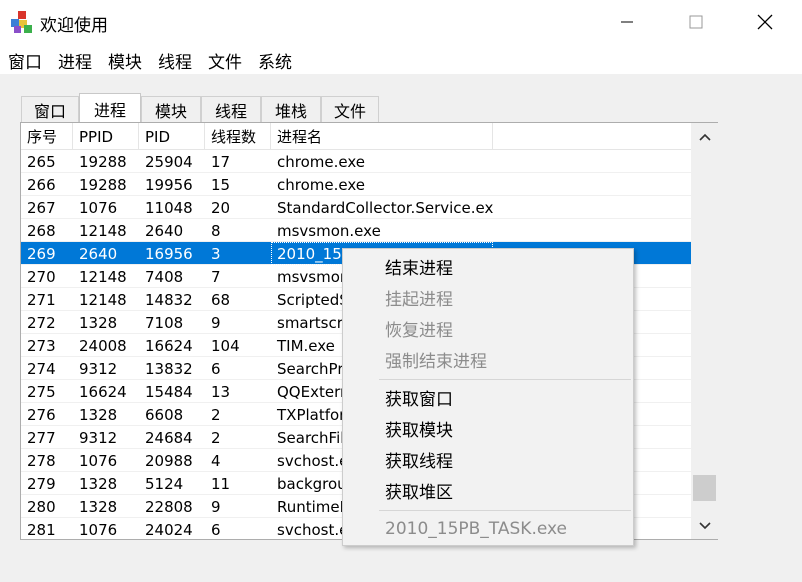 The width and height of the screenshot is (802, 582). Describe the element at coordinates (50, 109) in the screenshot. I see `tab-window: 窗口` at that location.